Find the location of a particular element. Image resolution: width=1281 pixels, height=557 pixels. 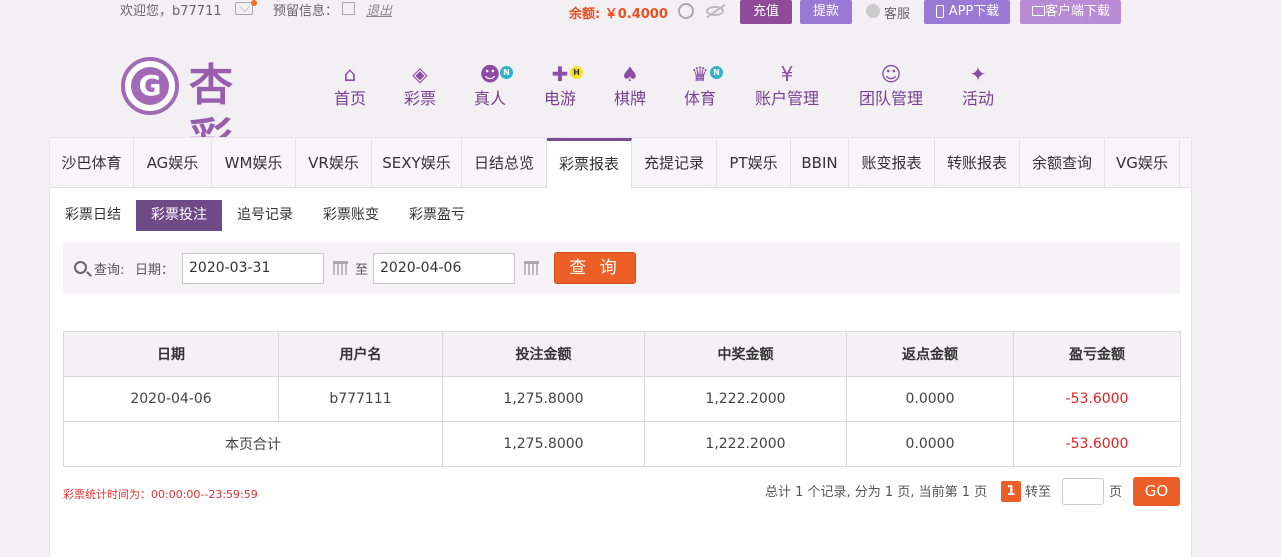

tab-account-change: 账变报表 is located at coordinates (892, 163).